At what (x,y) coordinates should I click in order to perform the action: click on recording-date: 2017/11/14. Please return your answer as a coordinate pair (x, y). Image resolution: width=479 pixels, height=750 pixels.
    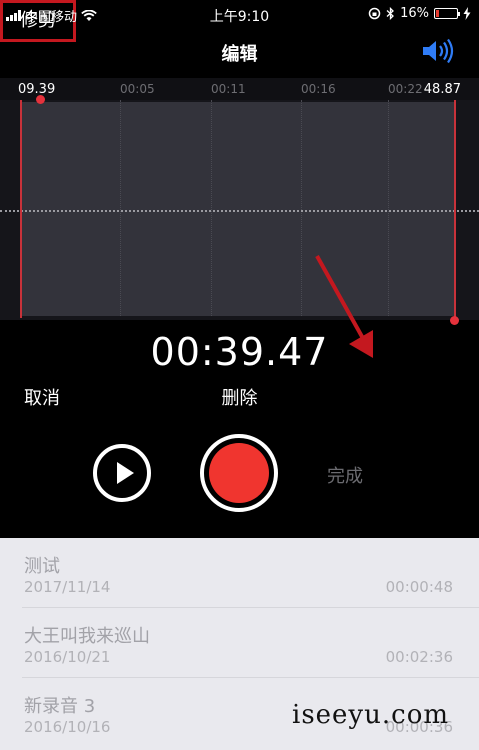
    Looking at the image, I should click on (67, 587).